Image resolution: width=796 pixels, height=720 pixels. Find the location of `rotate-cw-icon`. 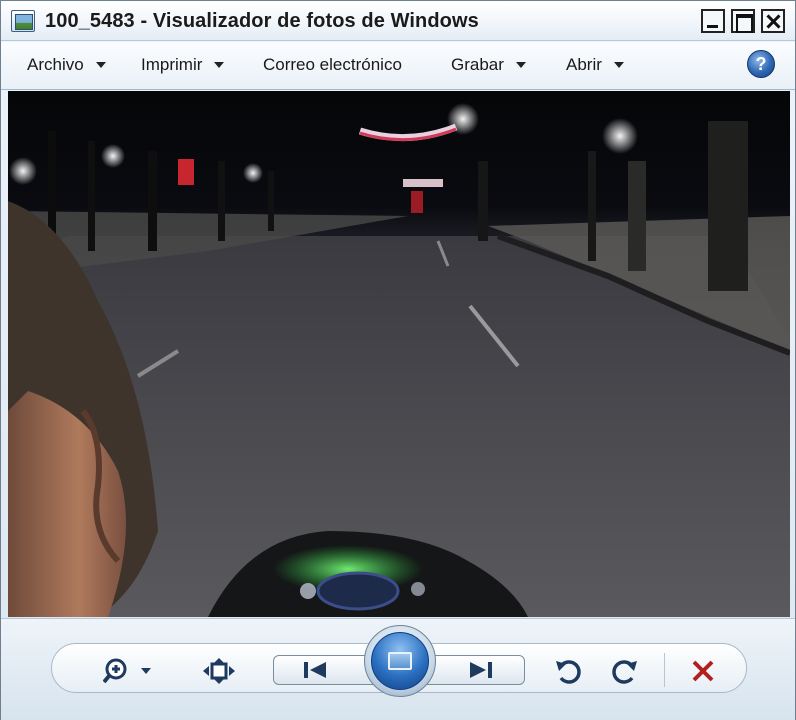

rotate-cw-icon is located at coordinates (624, 672).